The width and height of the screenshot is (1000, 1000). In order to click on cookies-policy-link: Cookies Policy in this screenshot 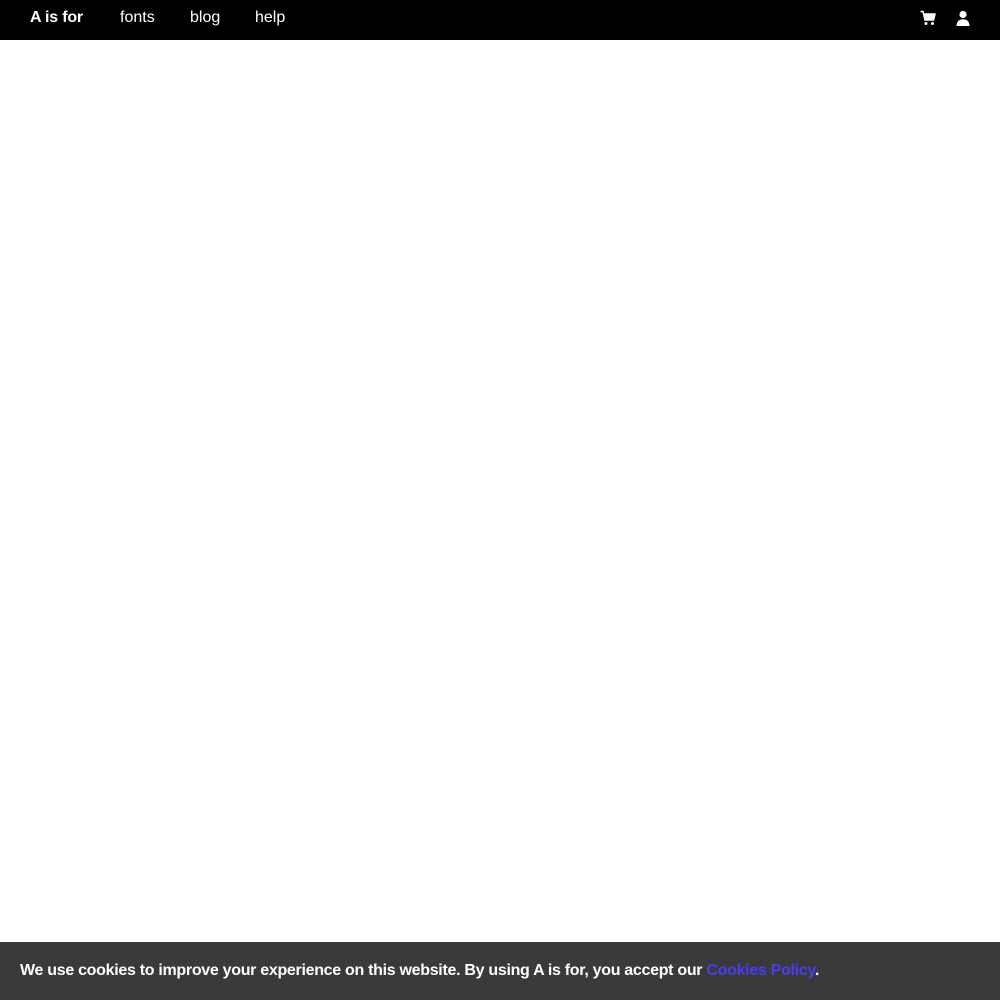, I will do `click(760, 970)`.